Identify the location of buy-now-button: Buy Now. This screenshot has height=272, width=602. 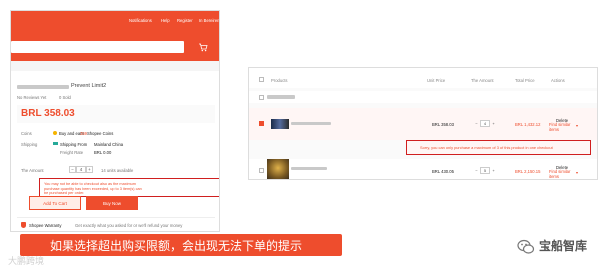
(112, 203).